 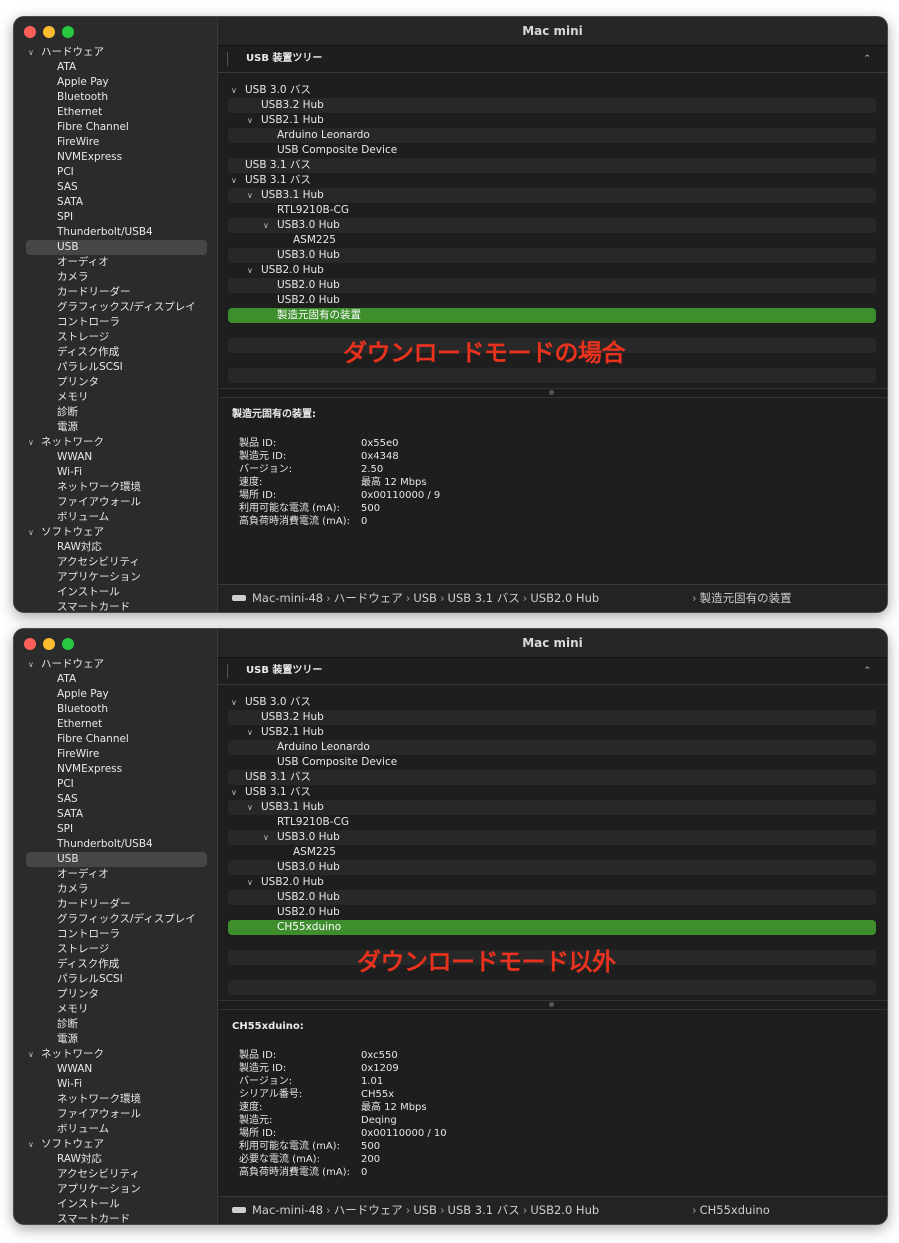 I want to click on sidebar-item: メモリ, so click(x=115, y=397).